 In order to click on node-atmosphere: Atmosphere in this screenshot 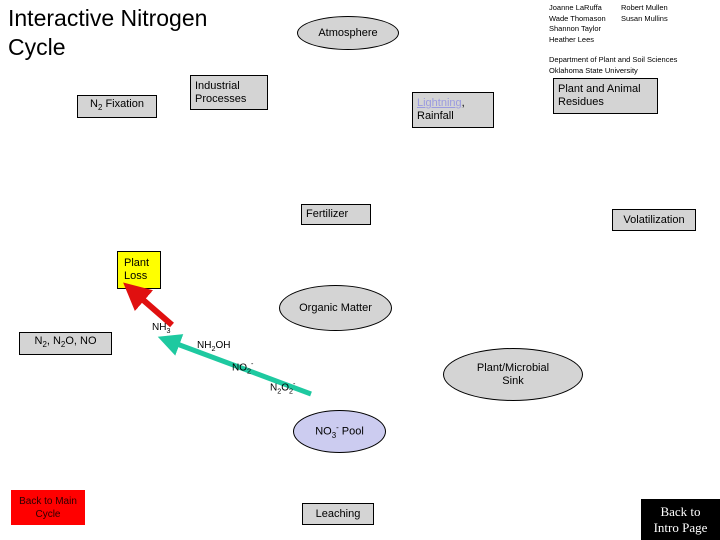, I will do `click(348, 33)`.